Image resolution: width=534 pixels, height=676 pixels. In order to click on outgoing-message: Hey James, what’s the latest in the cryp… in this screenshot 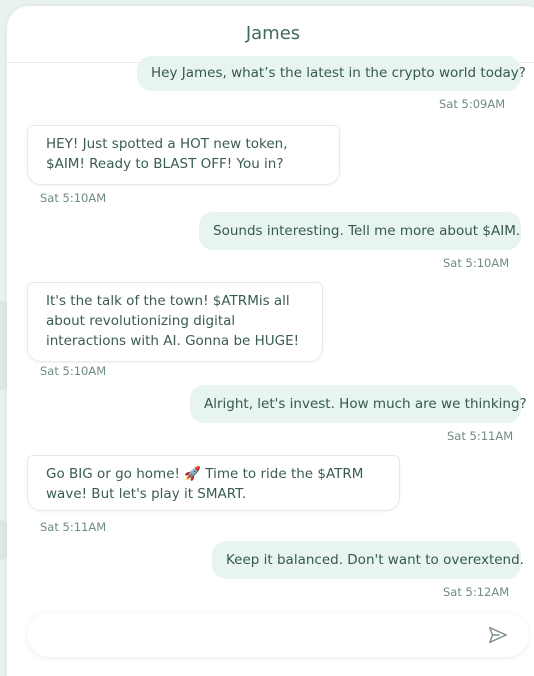, I will do `click(331, 73)`.